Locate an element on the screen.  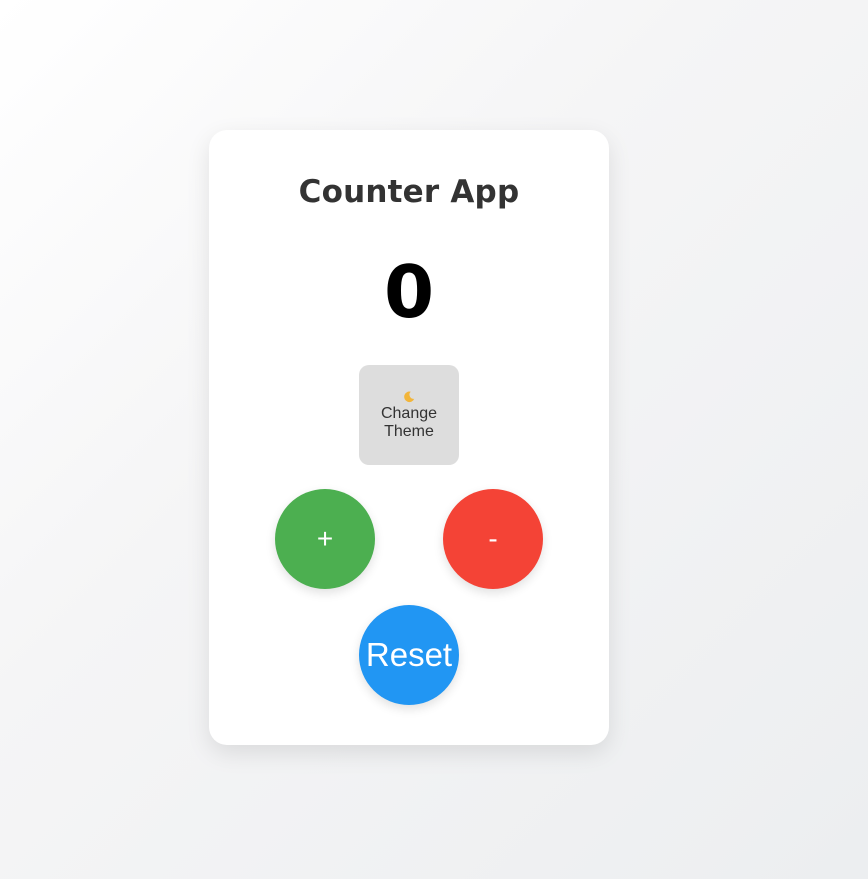
change-theme-label: Change Theme is located at coordinates (409, 422).